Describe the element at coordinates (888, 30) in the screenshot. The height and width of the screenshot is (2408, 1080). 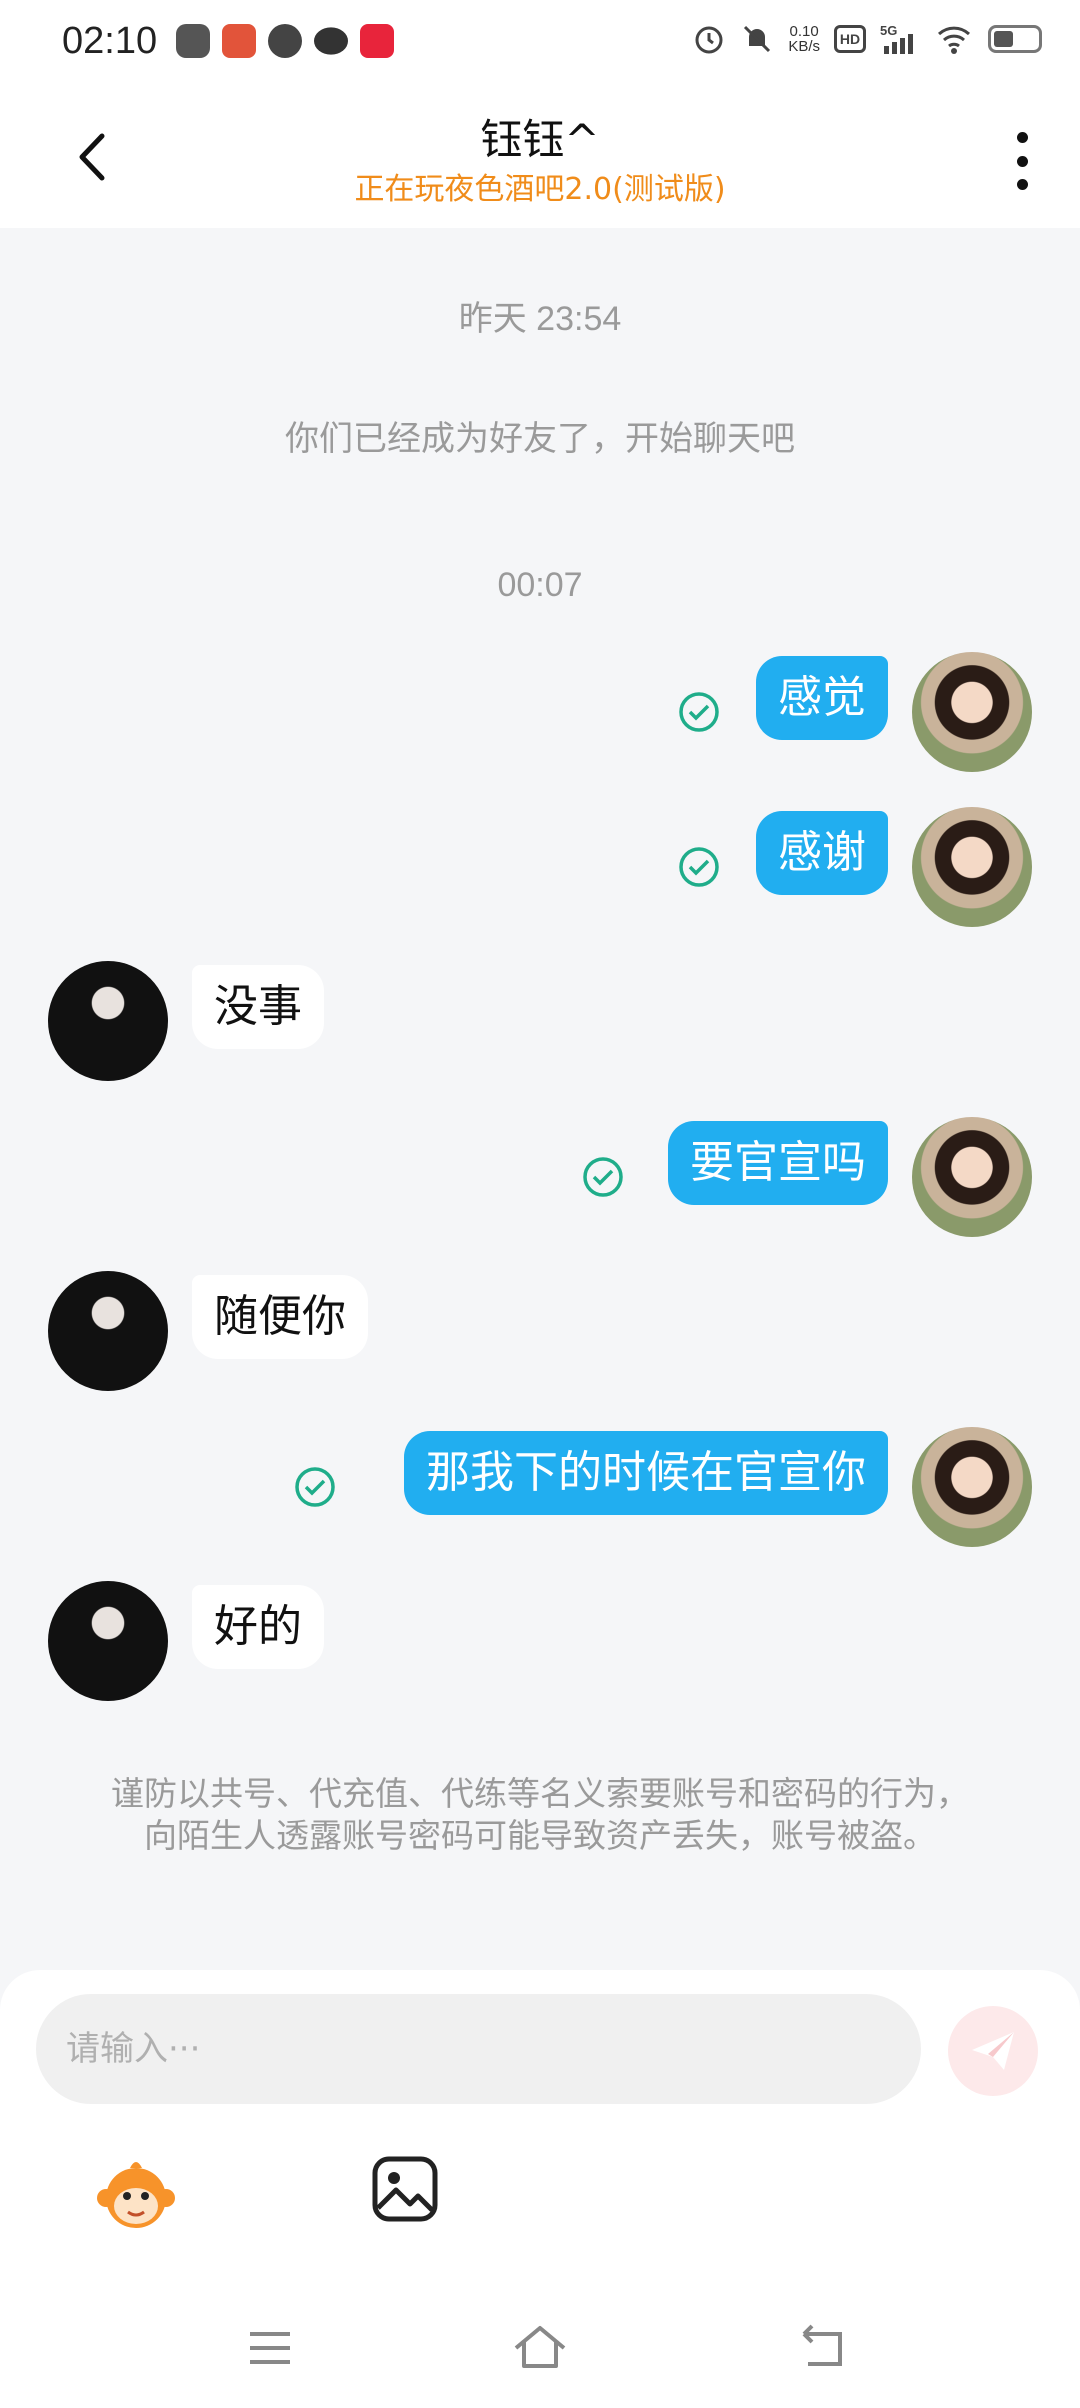
I see `network-type: 5G` at that location.